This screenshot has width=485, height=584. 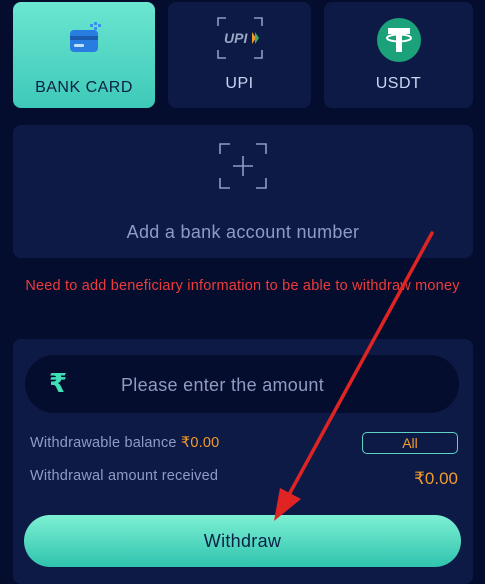 I want to click on tab-usdt: USDT, so click(x=398, y=55).